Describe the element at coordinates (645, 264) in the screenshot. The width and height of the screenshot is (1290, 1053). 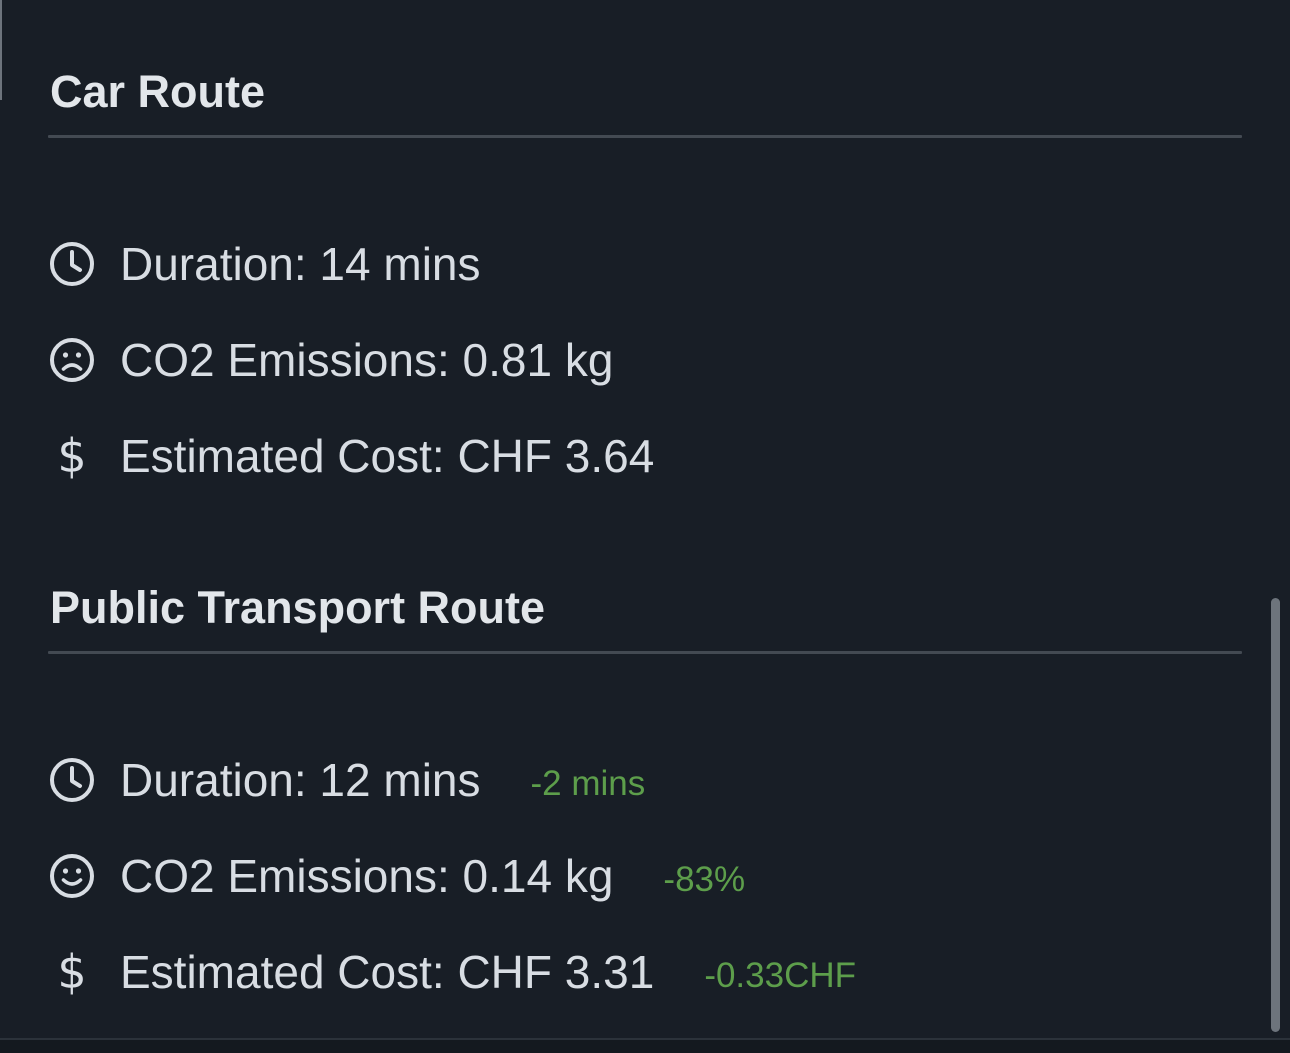
I see `car-duration-row: Duration: 14 mins` at that location.